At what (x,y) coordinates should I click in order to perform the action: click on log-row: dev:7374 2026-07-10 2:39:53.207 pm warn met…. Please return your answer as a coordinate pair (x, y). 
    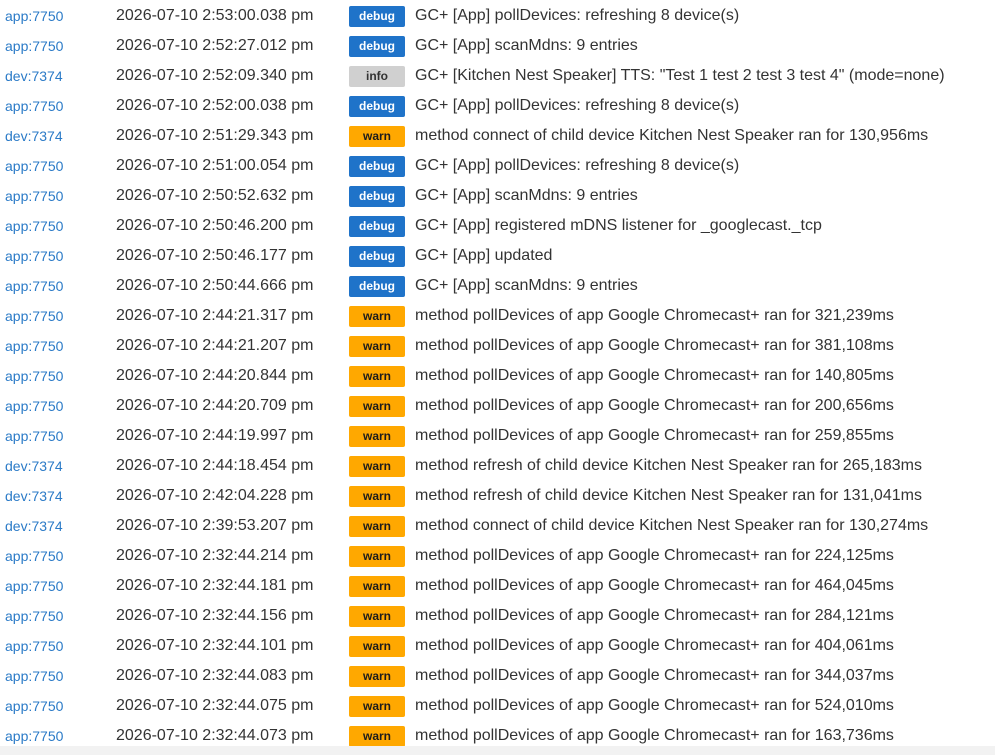
    Looking at the image, I should click on (497, 526).